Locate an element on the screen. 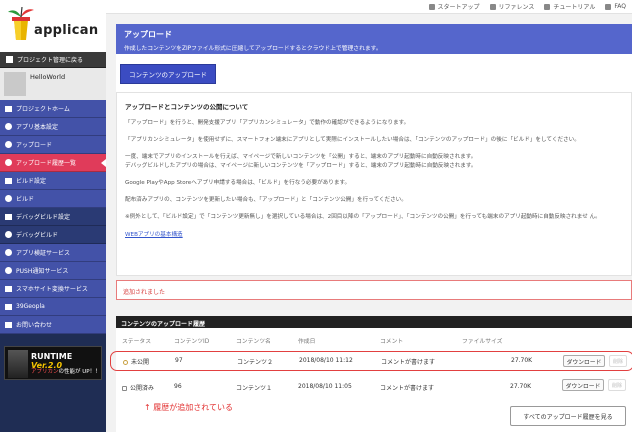 The image size is (632, 432). rocket-icon is located at coordinates (431, 6).